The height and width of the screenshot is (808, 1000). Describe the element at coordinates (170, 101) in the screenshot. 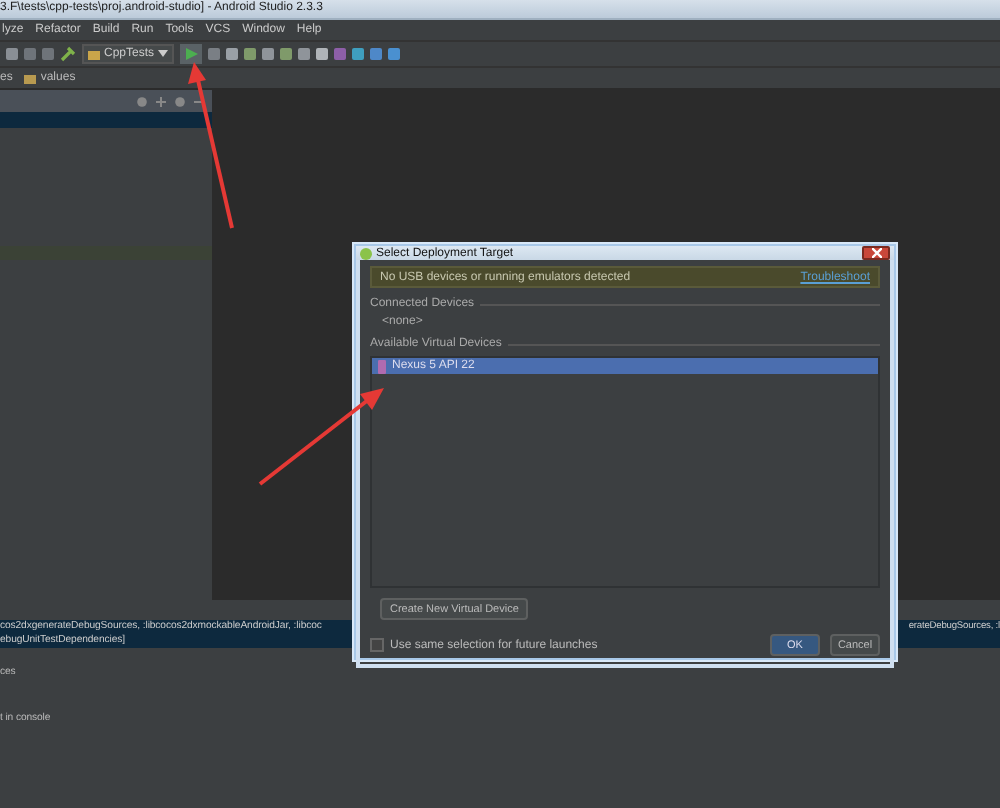

I see `panel-tools-icon` at that location.